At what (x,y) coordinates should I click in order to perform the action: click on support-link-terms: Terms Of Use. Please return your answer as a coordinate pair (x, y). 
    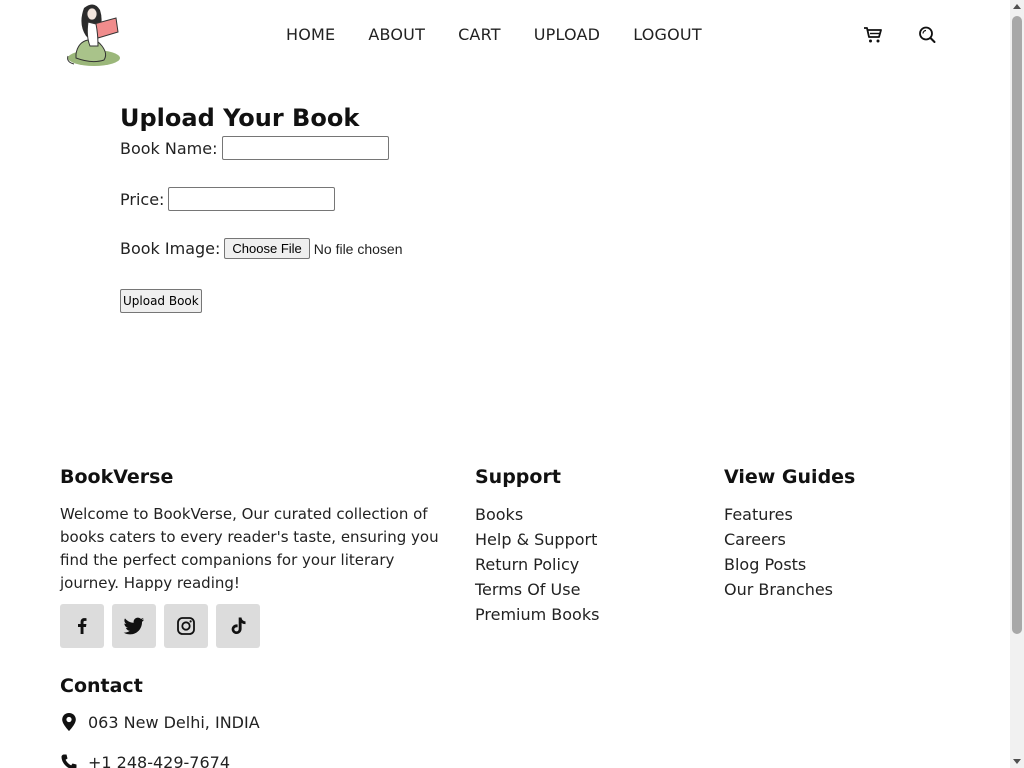
    Looking at the image, I should click on (537, 589).